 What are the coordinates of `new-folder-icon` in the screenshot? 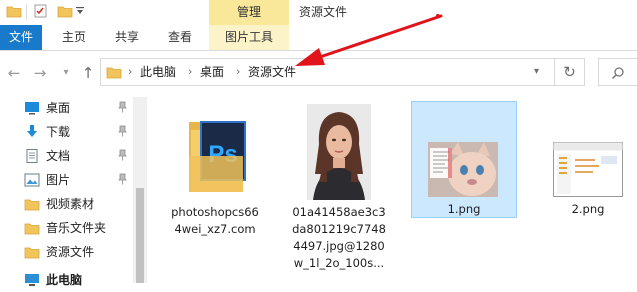 It's located at (65, 11).